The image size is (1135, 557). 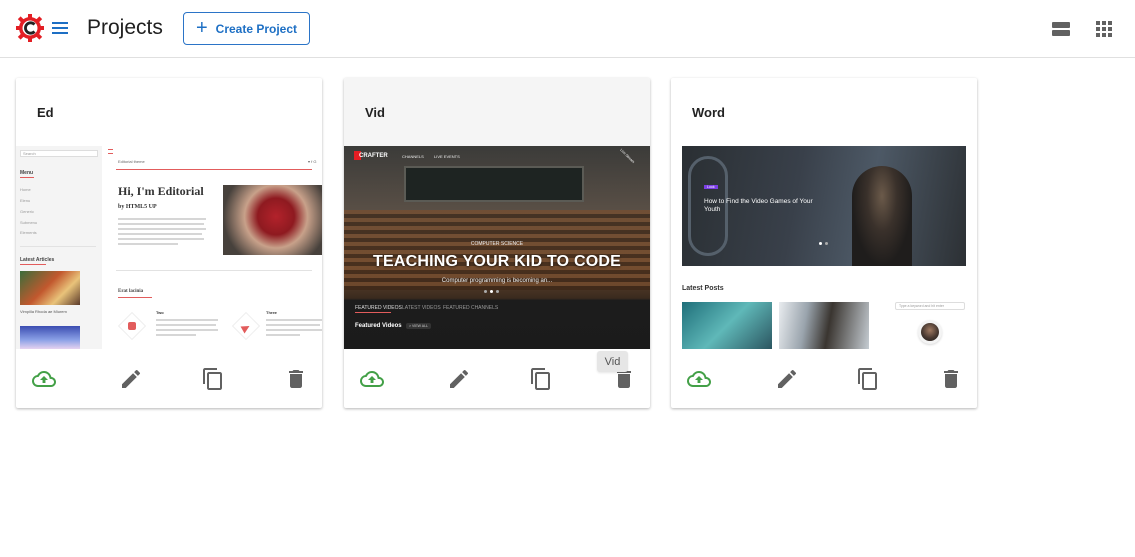 I want to click on thumb-blackboard, so click(x=494, y=184).